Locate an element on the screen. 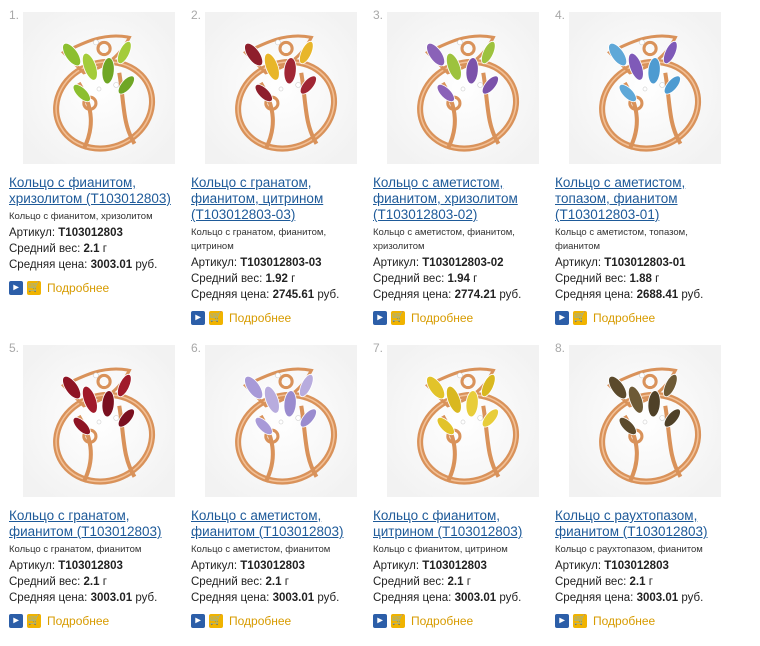 The height and width of the screenshot is (646, 760). product-description: Кольцо с аметистом, топазом, фианитом is located at coordinates (621, 239).